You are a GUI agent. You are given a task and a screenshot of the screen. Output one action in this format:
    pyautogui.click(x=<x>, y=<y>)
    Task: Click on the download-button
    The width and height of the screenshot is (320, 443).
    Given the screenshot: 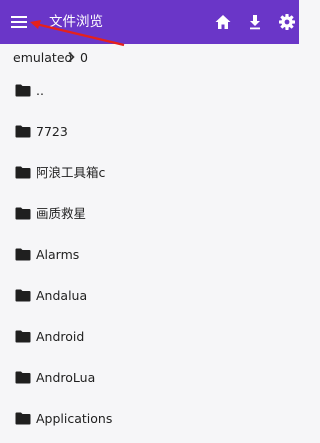 What is the action you would take?
    pyautogui.click(x=255, y=22)
    